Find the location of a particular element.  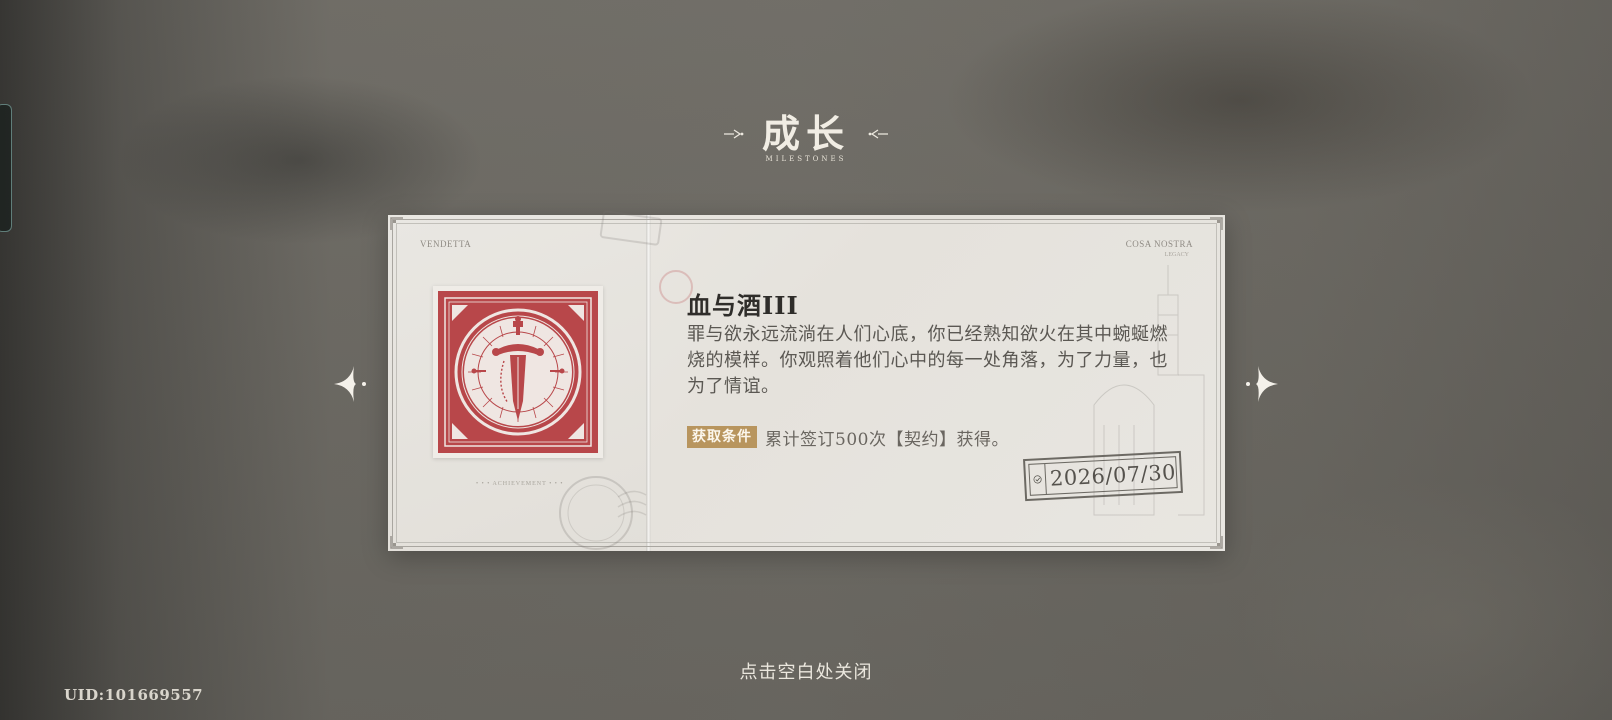

four-point-star-arrow-left-icon is located at coordinates (350, 384).